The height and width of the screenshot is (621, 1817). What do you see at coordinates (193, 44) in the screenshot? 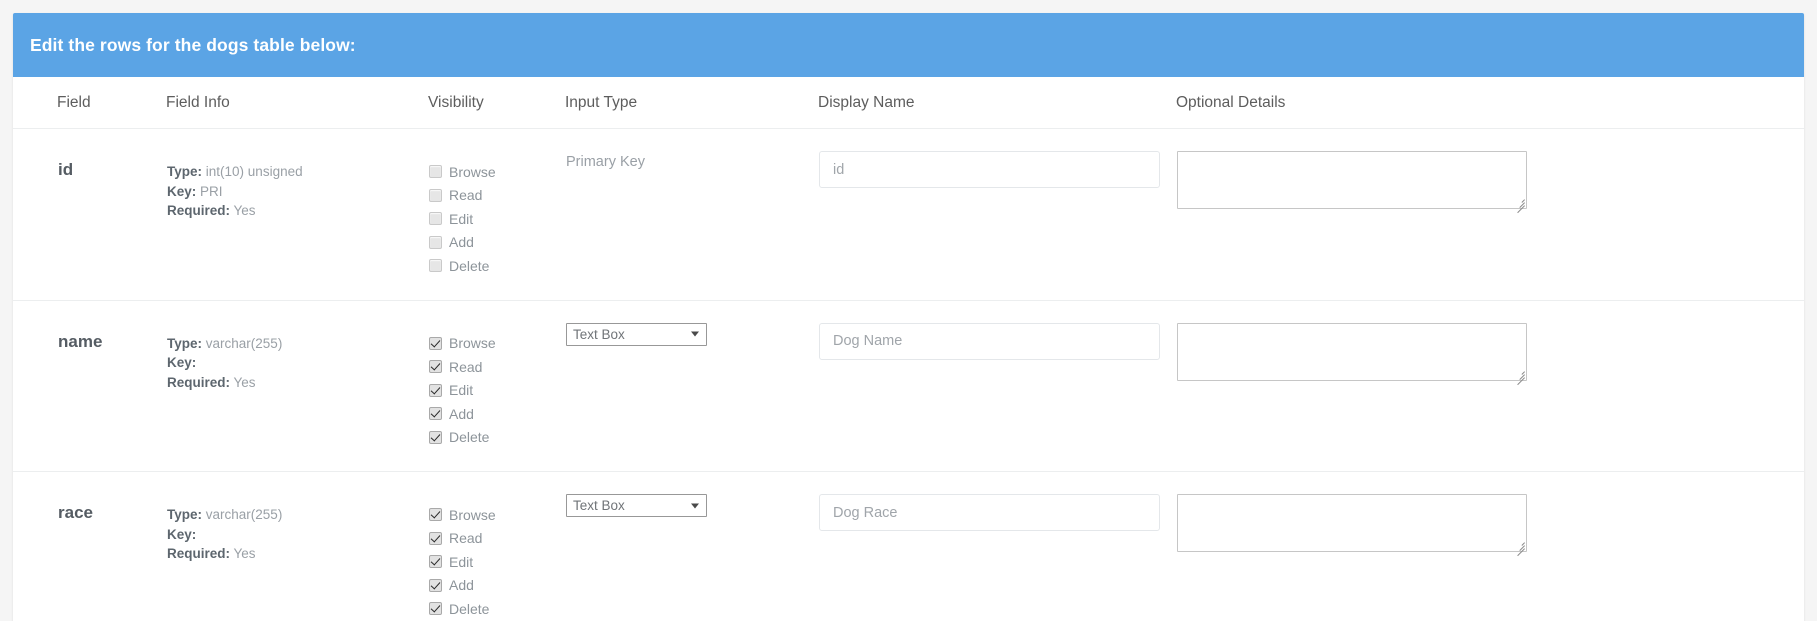
I see `page-title: Edit the rows for the dogs table below:` at bounding box center [193, 44].